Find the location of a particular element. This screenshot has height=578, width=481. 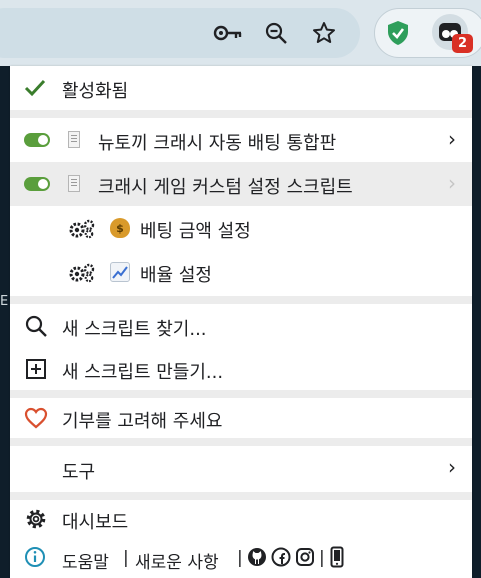

command-label: 배율 설정 is located at coordinates (176, 275).